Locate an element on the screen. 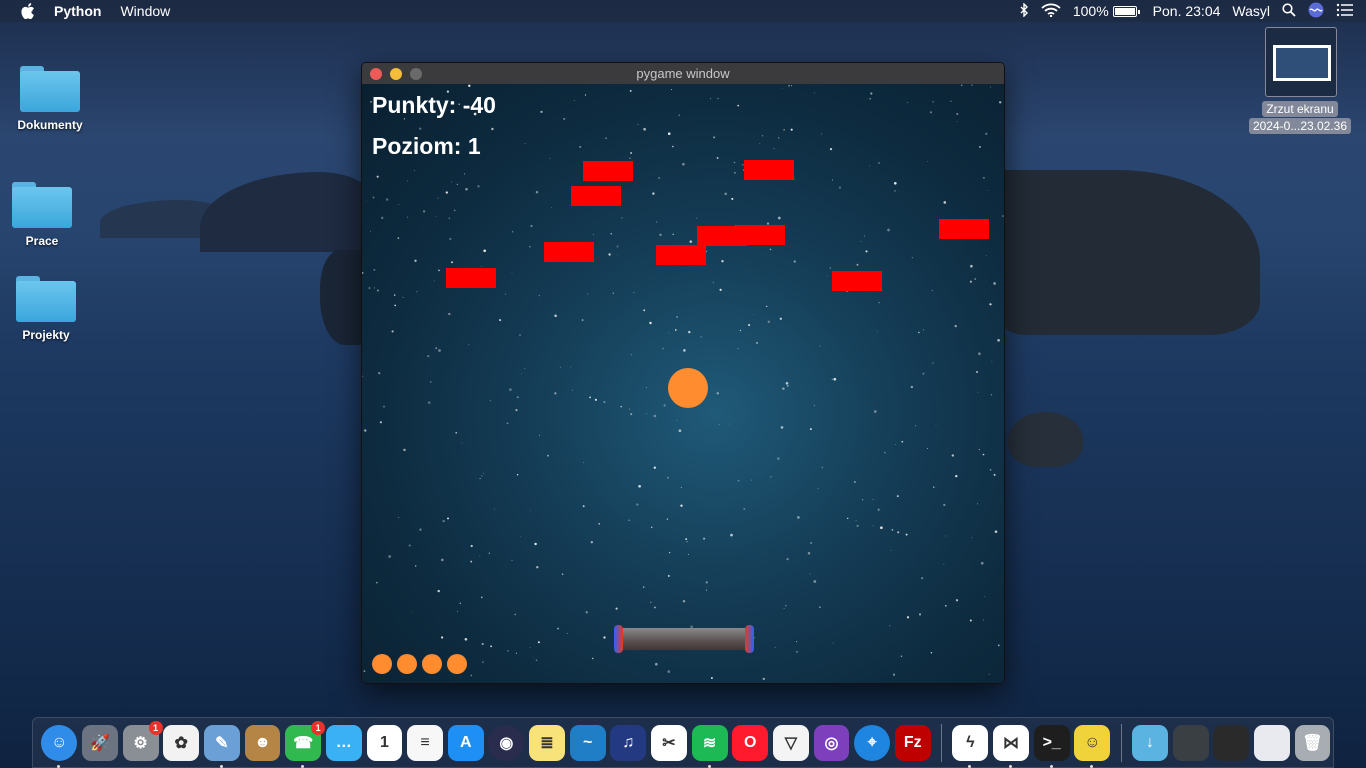  desktop-folder-dokumenty: Dokumenty is located at coordinates (50, 99).